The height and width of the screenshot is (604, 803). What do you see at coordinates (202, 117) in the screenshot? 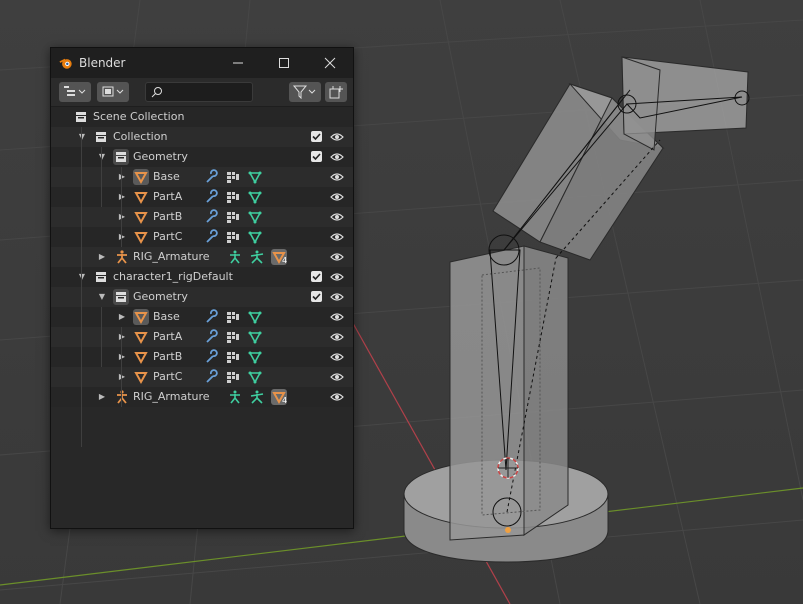
I see `outliner-row-scene-collection: Scene Collection` at bounding box center [202, 117].